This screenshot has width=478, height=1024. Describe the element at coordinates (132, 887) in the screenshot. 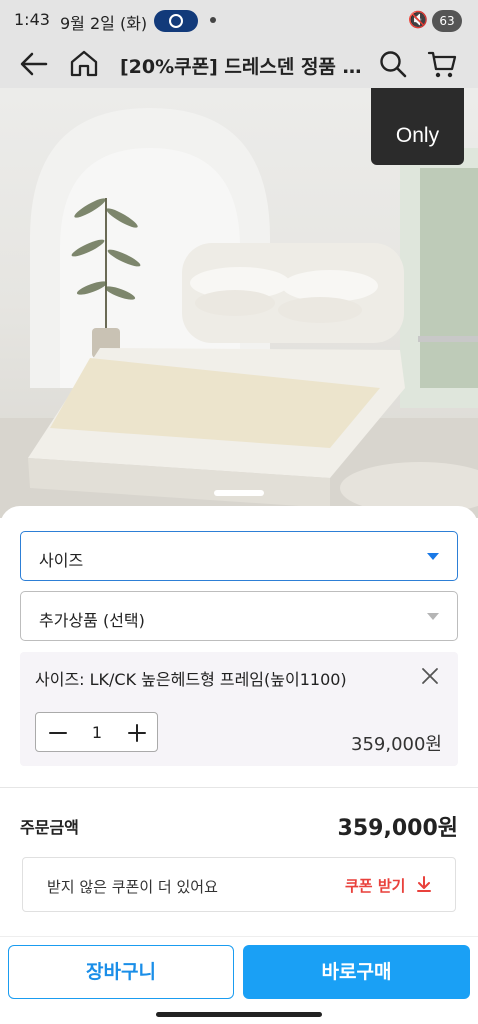

I see `coupon-message: 받지 않은 쿠폰이 더 있어요` at that location.